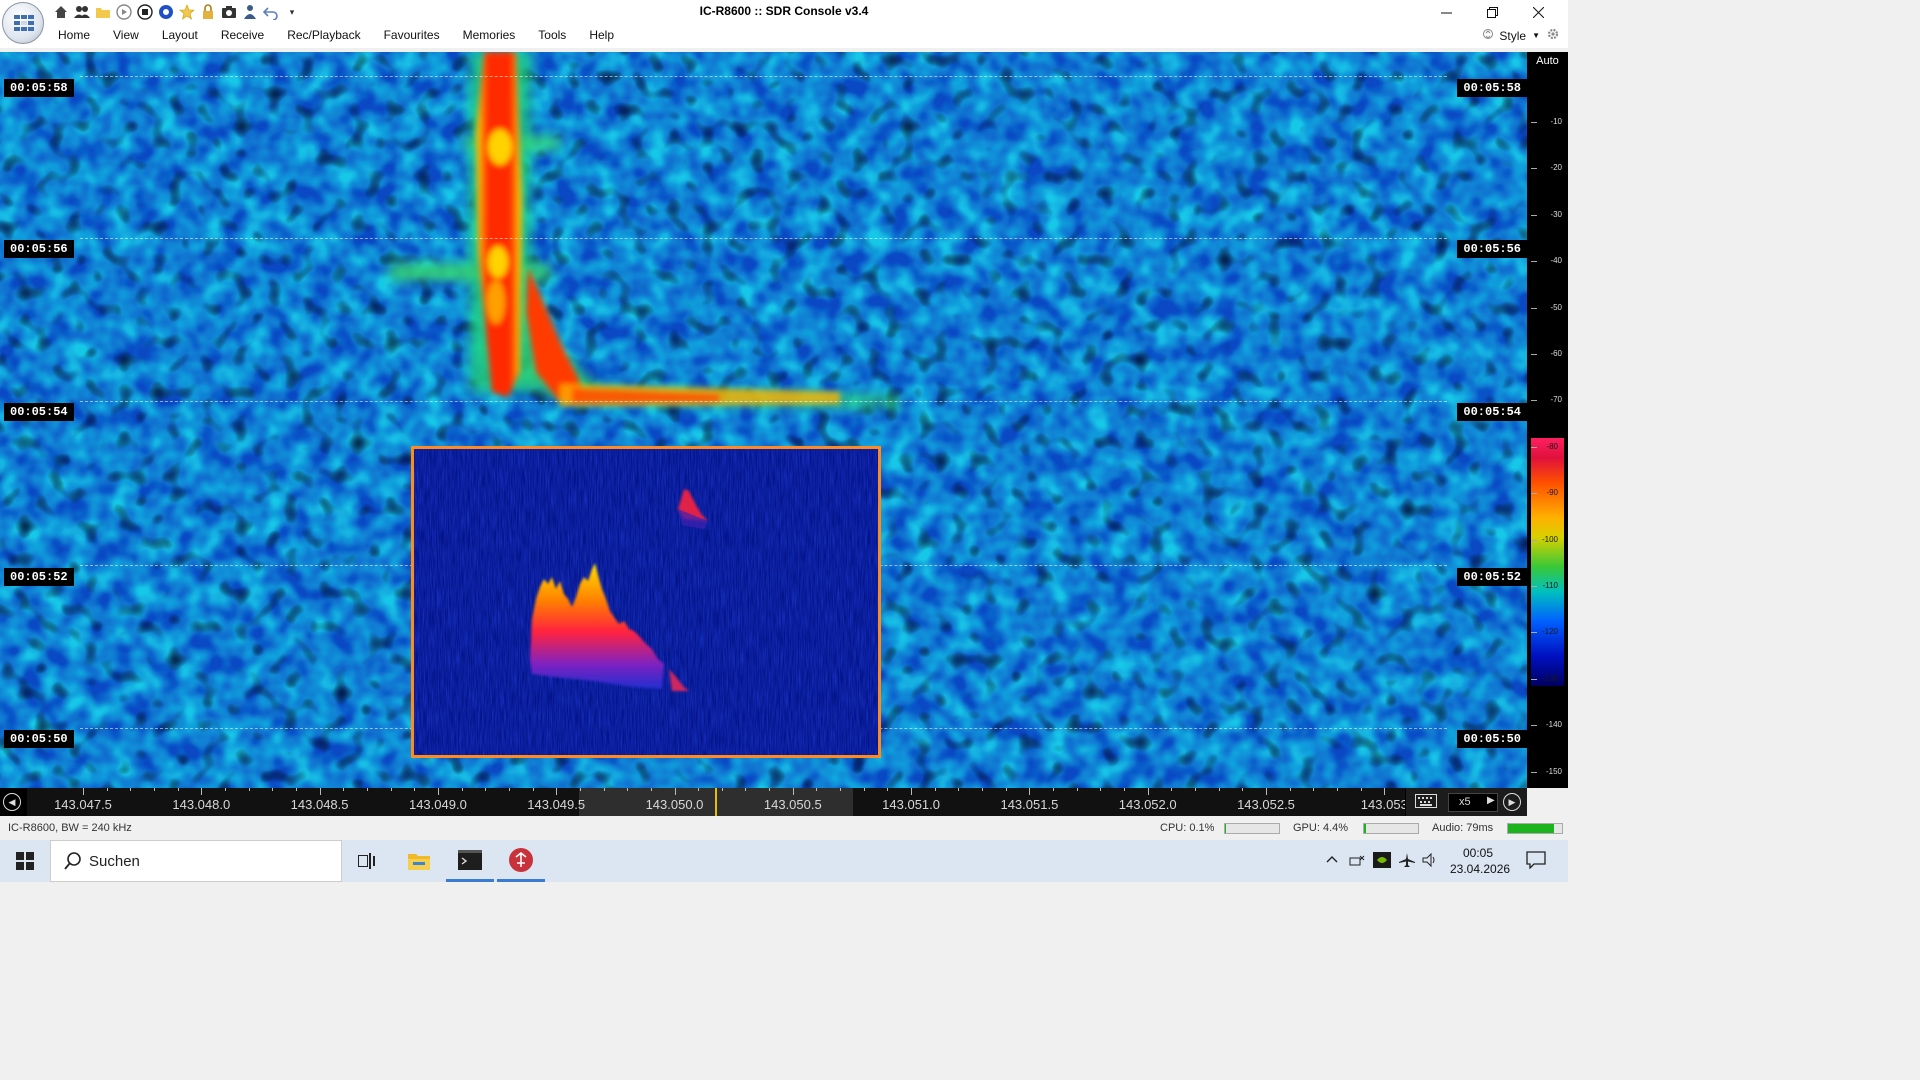 The height and width of the screenshot is (1080, 1920). What do you see at coordinates (292, 12) in the screenshot?
I see `dropdown-icon: ▾` at bounding box center [292, 12].